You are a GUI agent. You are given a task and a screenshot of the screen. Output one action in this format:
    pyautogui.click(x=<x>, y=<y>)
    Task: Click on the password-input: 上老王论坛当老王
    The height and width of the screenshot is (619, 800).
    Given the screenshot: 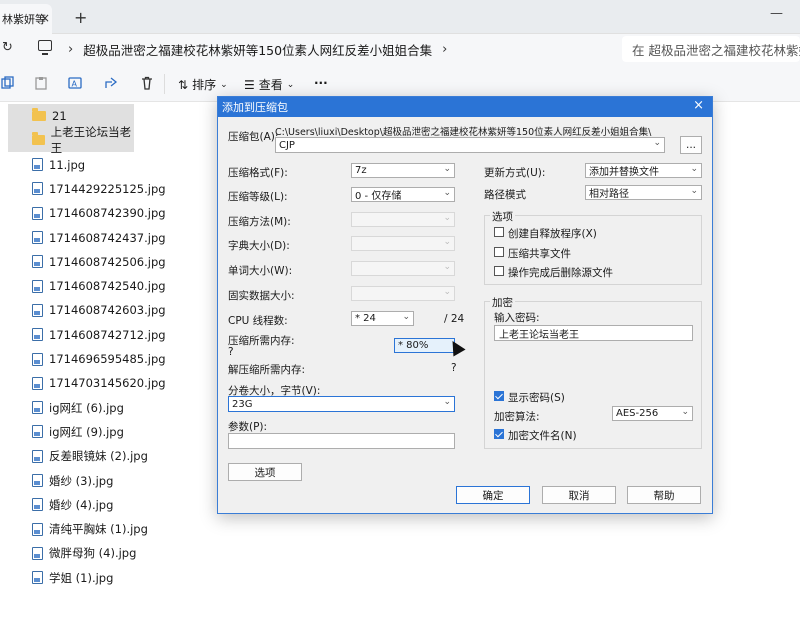 What is the action you would take?
    pyautogui.click(x=593, y=333)
    